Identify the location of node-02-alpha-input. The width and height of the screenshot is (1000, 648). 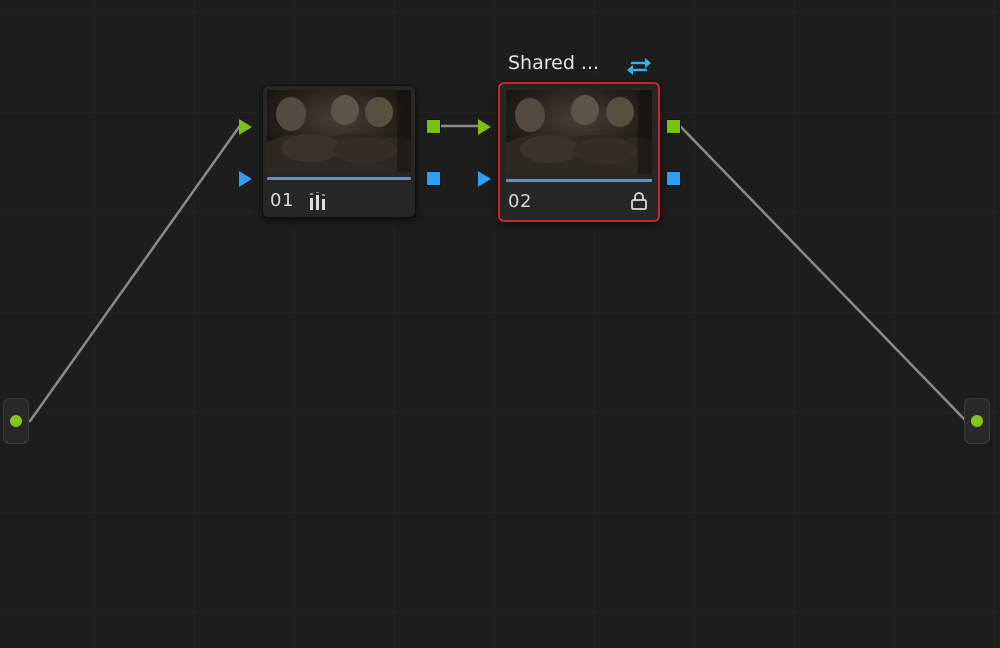
(485, 179).